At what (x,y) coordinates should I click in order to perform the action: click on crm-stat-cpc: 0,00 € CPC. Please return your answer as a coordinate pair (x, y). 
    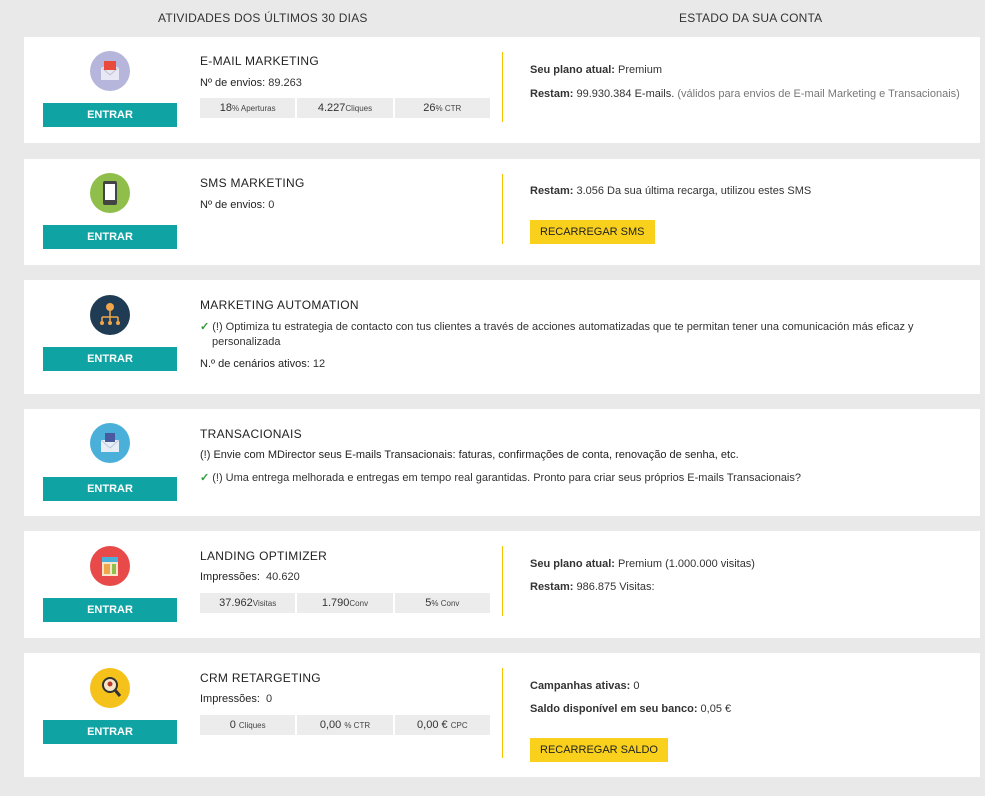
    Looking at the image, I should click on (442, 725).